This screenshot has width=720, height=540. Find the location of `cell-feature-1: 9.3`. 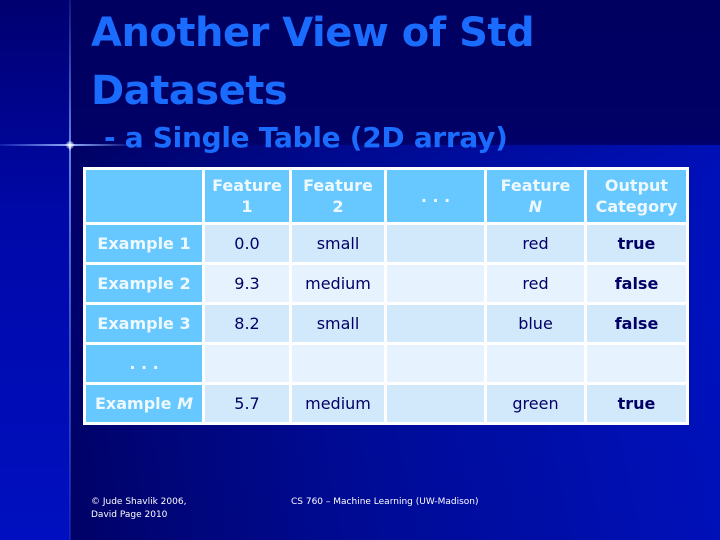

cell-feature-1: 9.3 is located at coordinates (247, 283).